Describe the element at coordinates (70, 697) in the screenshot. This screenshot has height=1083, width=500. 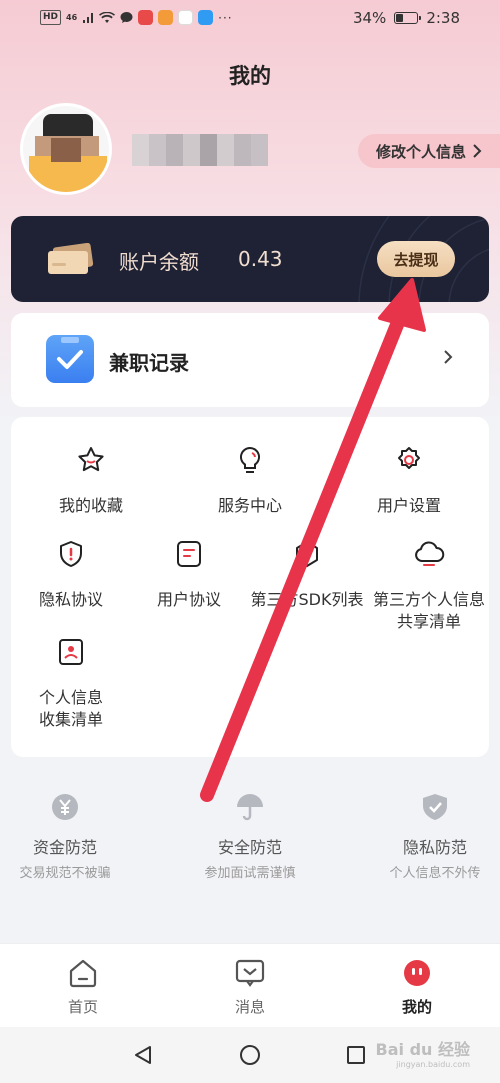
I see `menu-item-label: 个人信息` at that location.